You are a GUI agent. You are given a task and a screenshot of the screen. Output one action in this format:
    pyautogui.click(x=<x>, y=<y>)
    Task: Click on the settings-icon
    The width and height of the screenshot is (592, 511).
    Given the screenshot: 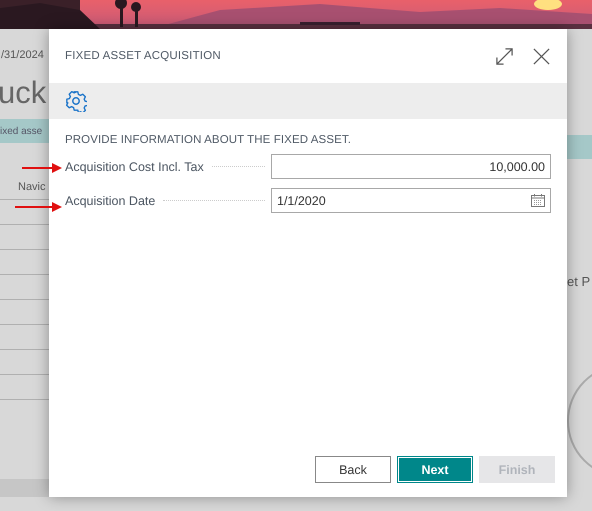 What is the action you would take?
    pyautogui.click(x=76, y=101)
    